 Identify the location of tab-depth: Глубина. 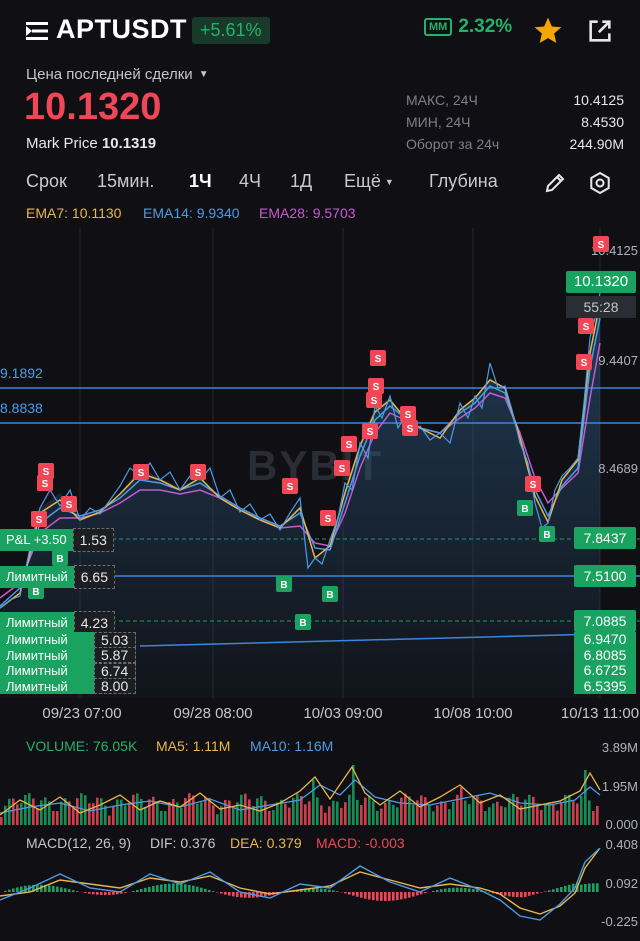
(463, 181).